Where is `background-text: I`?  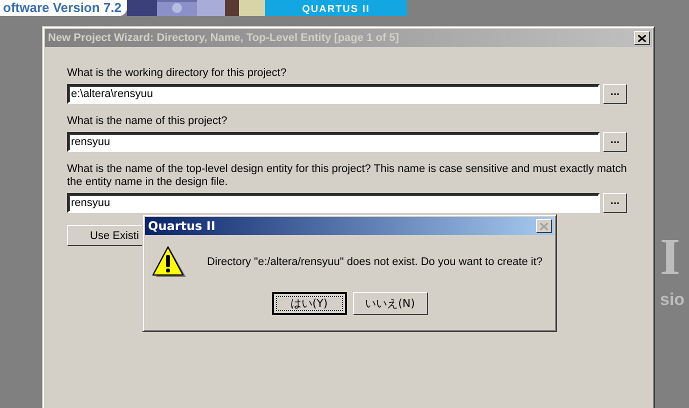 background-text: I is located at coordinates (670, 258).